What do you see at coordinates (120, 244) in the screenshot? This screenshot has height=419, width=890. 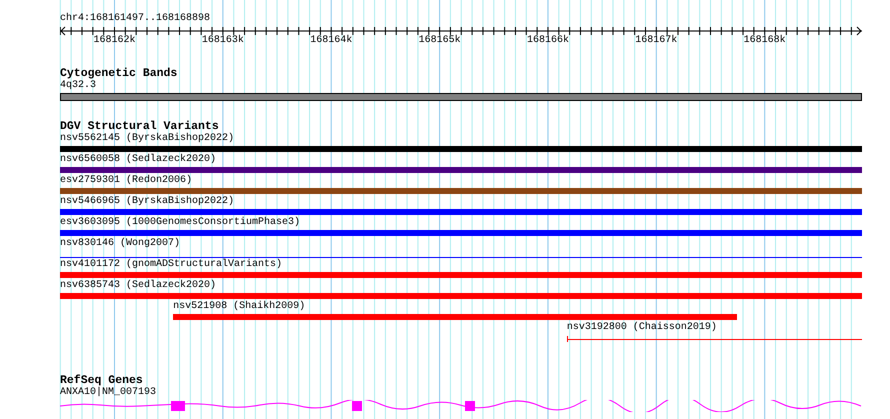 I see `variant-label: nsv830146 (Wong2007)` at bounding box center [120, 244].